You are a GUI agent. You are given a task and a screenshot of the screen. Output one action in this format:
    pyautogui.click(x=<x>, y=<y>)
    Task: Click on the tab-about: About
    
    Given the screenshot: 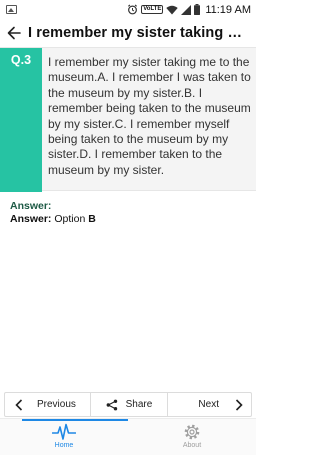 What is the action you would take?
    pyautogui.click(x=192, y=437)
    